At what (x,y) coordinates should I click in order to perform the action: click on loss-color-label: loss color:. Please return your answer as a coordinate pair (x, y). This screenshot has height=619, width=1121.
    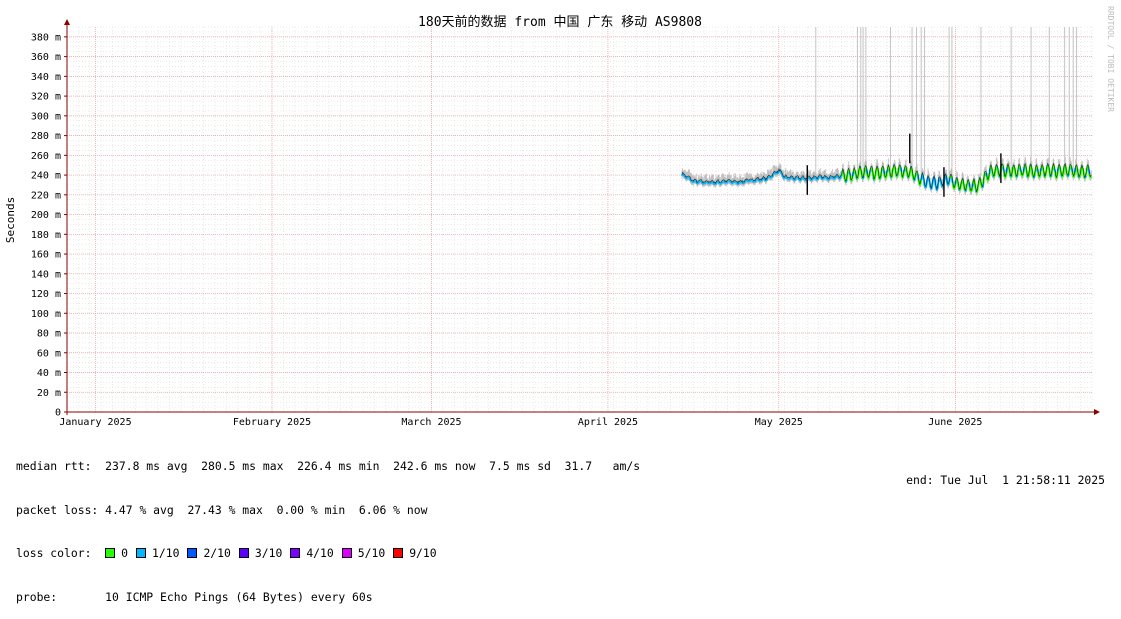
    Looking at the image, I should click on (60, 553).